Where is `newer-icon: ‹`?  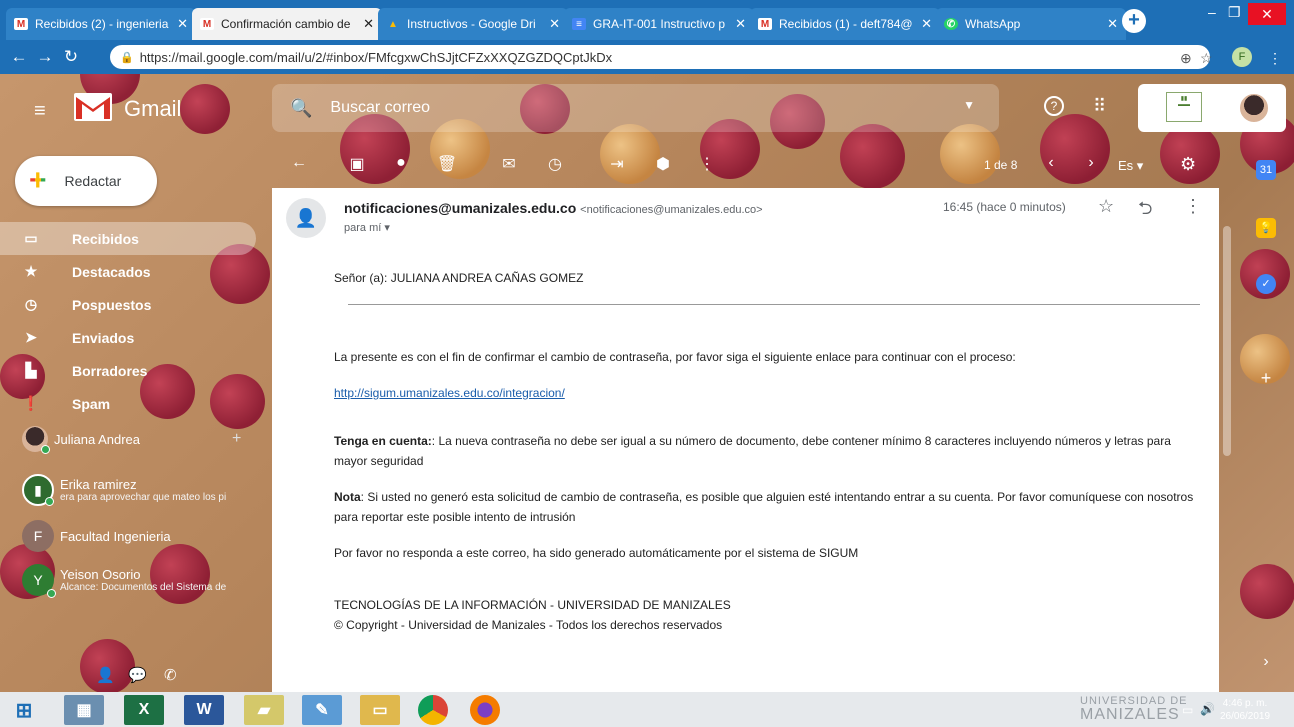
newer-icon: ‹ is located at coordinates (1051, 165).